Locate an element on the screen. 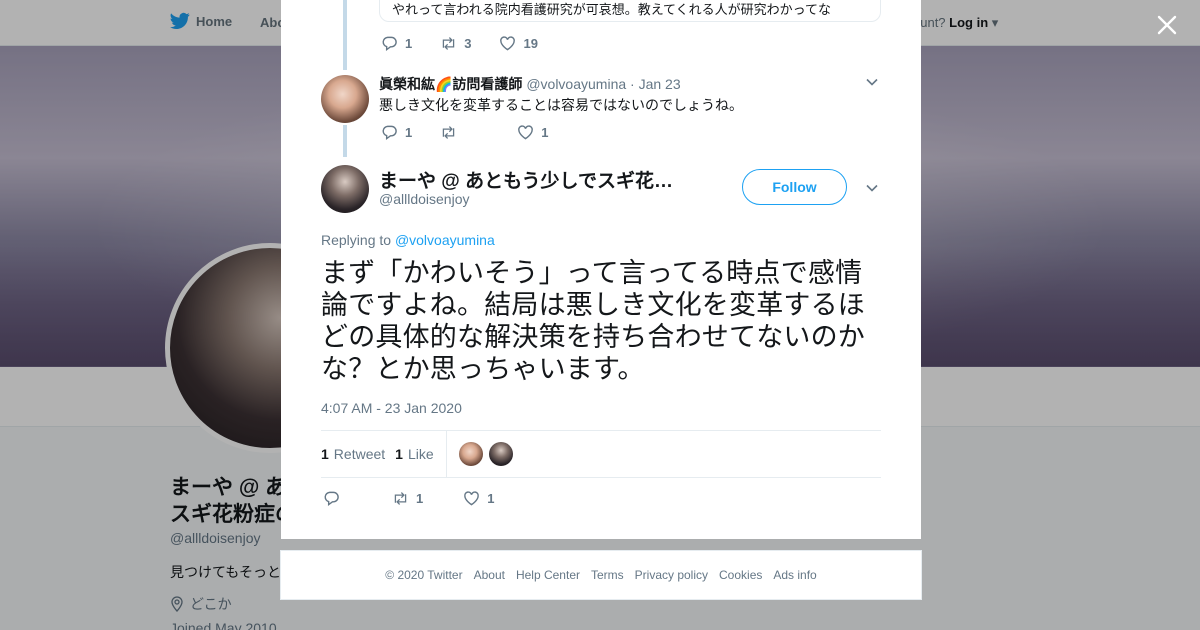  footer-link-privacy: Privacy policy is located at coordinates (671, 575).